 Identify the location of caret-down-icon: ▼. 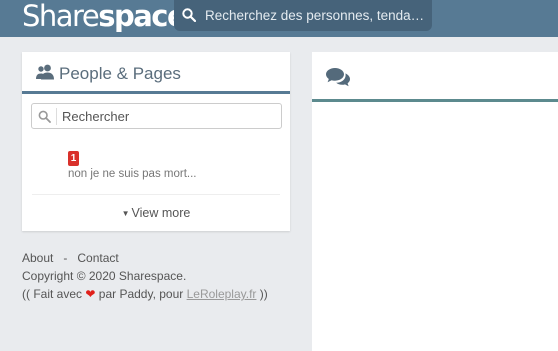
(125, 213).